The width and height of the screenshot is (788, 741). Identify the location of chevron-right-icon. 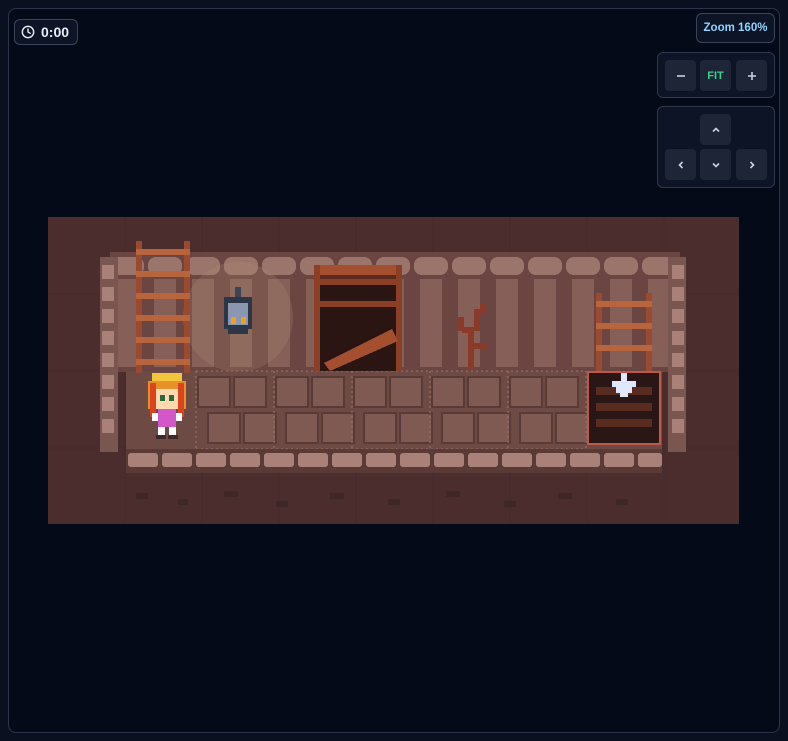
(752, 164).